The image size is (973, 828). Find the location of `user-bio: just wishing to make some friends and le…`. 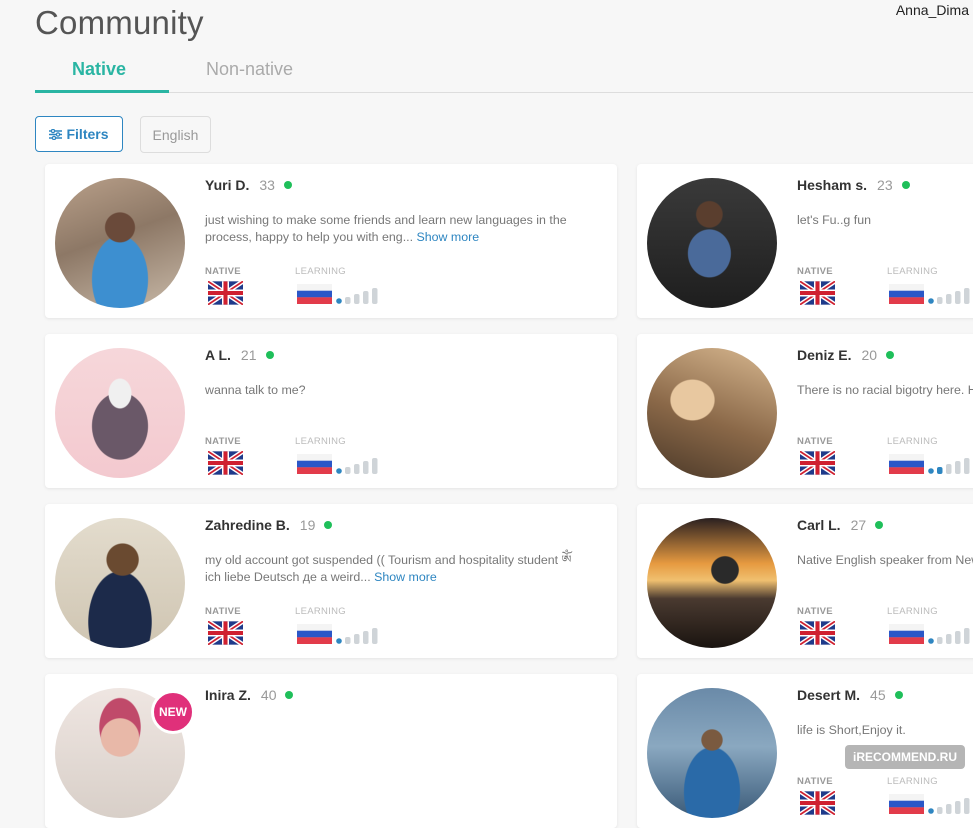

user-bio: just wishing to make some friends and le… is located at coordinates (392, 229).